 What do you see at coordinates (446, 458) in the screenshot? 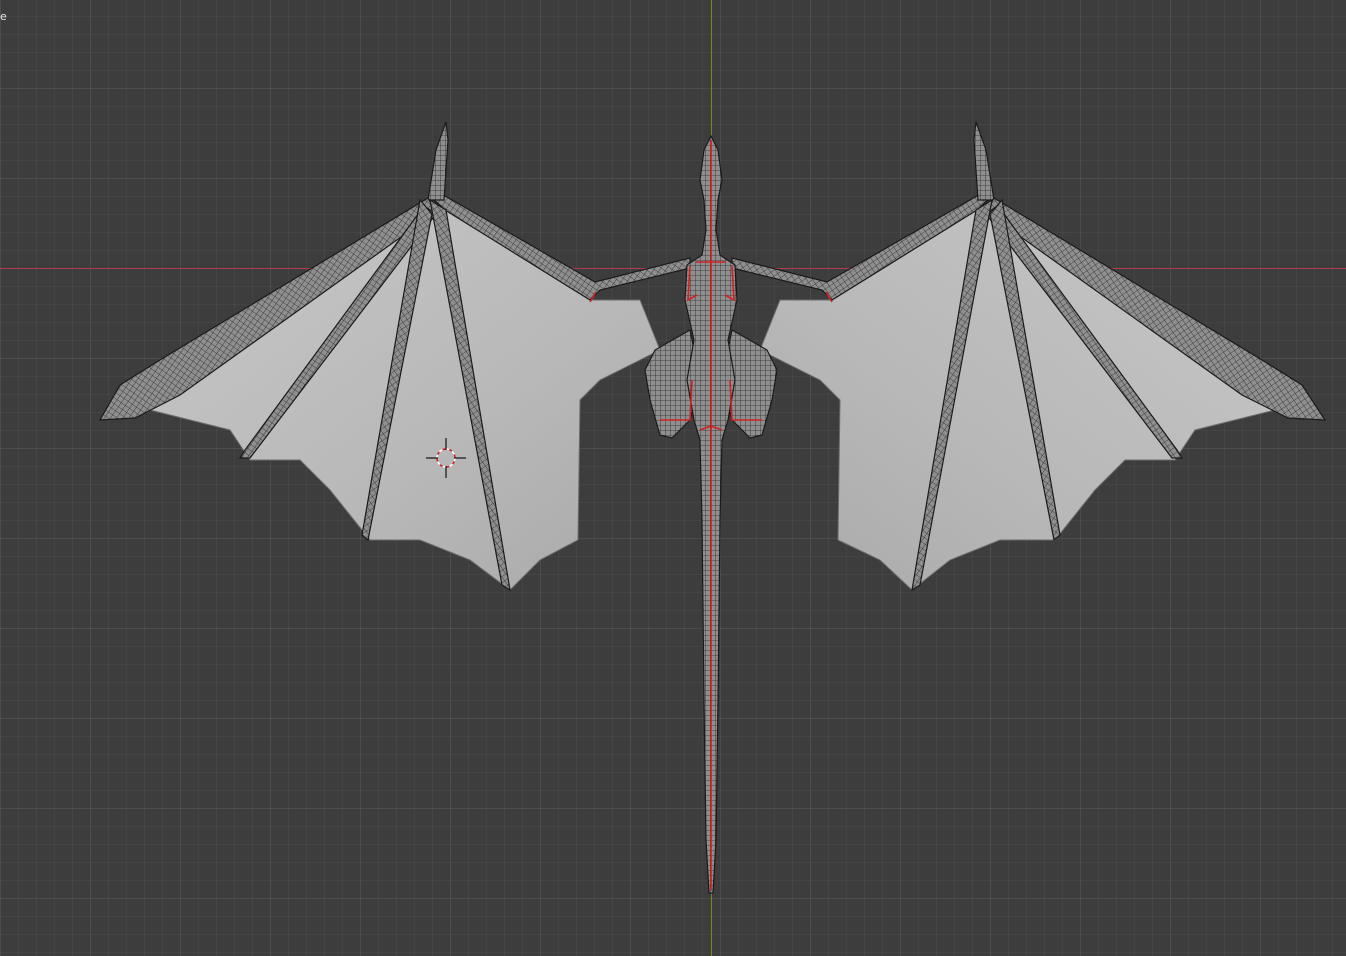
I see `3d-cursor-icon` at bounding box center [446, 458].